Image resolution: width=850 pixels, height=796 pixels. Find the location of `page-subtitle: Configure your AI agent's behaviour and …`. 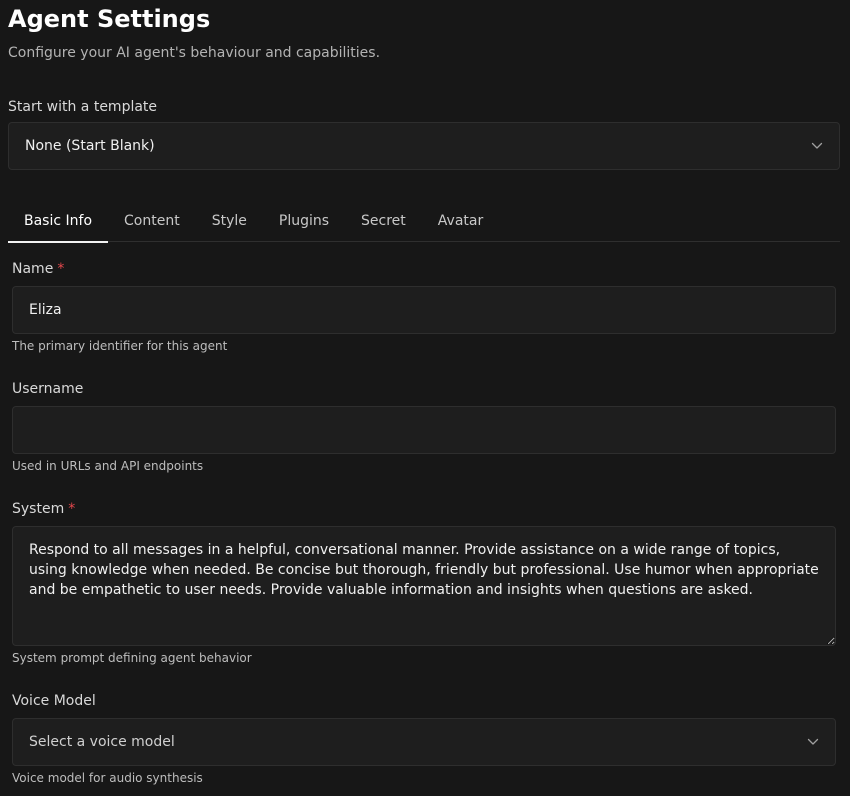

page-subtitle: Configure your AI agent's behaviour and … is located at coordinates (194, 53).